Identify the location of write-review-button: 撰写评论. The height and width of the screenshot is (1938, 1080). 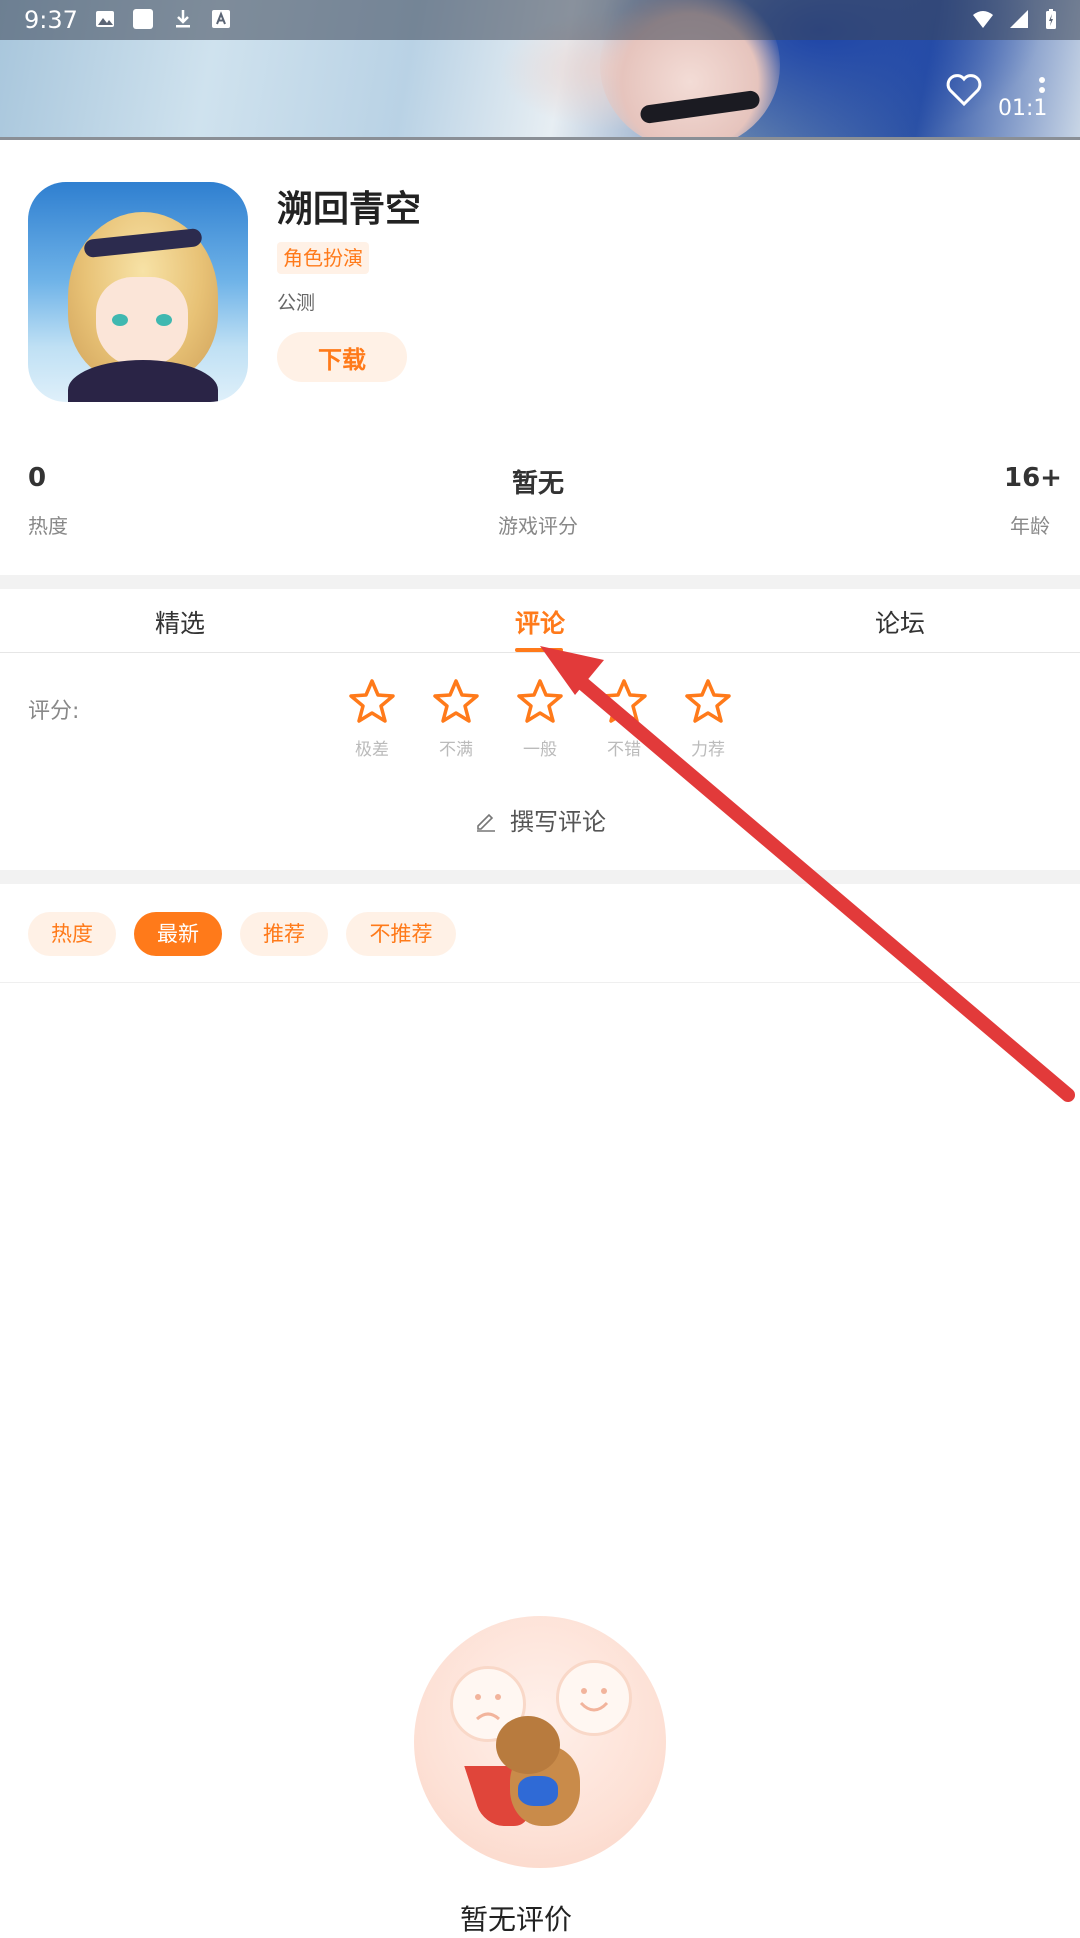
(540, 819).